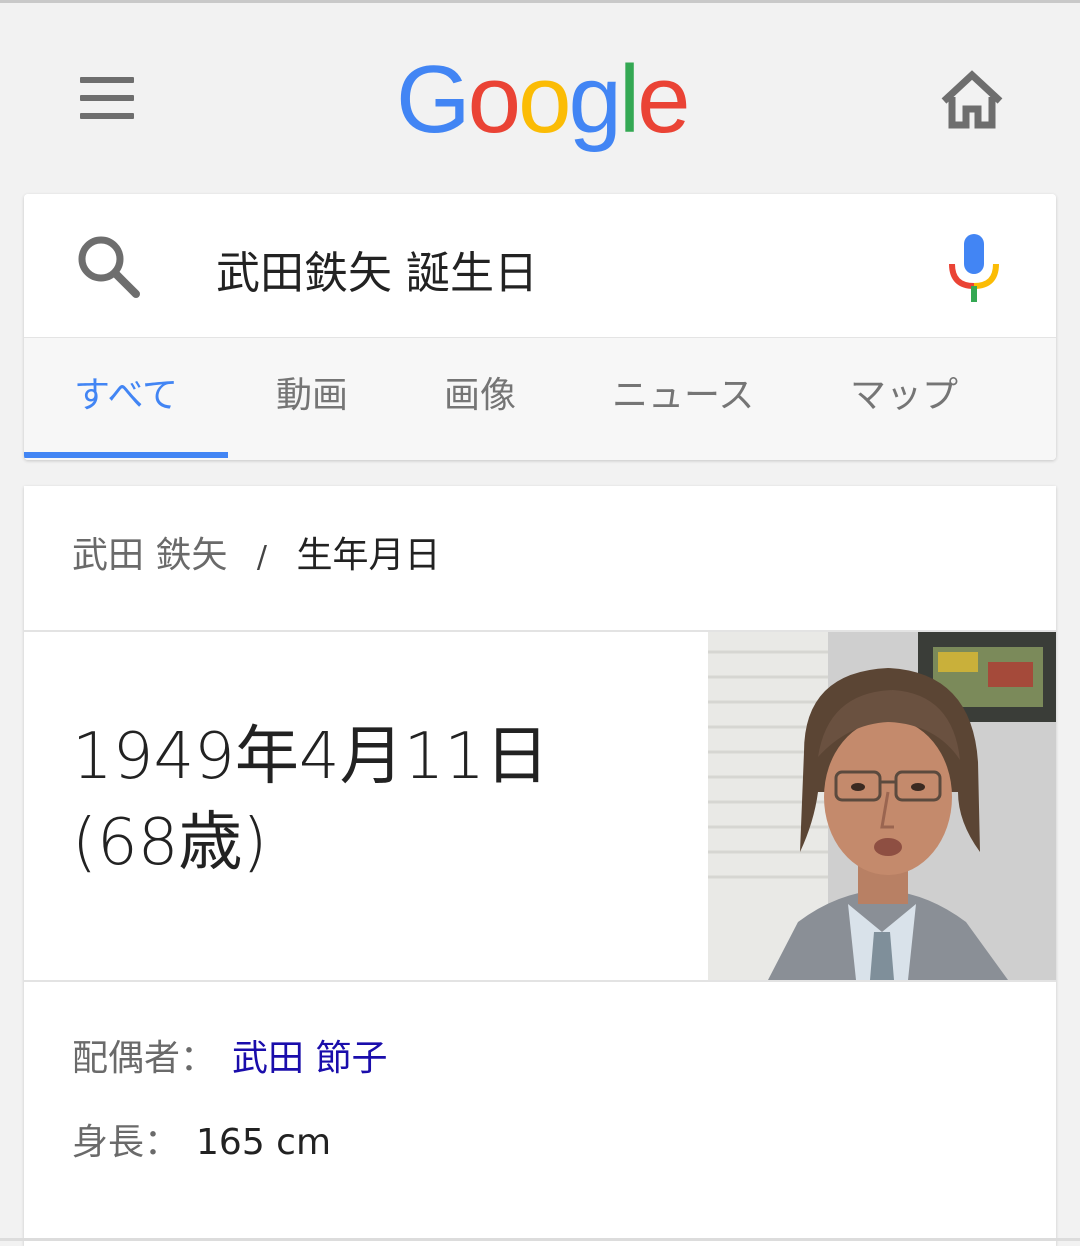  I want to click on fact-height: 身長： 165 cm, so click(201, 1143).